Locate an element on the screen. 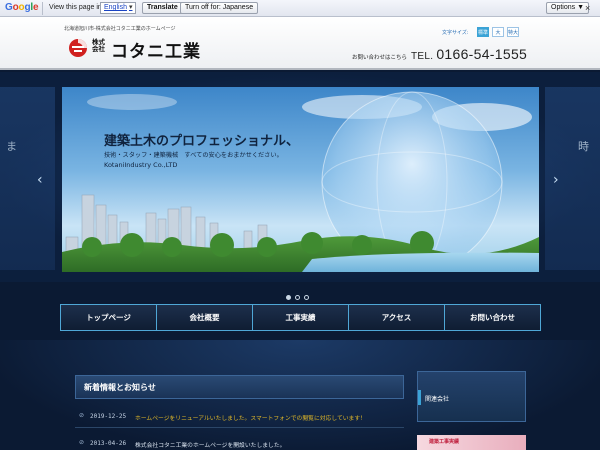 This screenshot has height=450, width=600. news-date: 2019-12-25 is located at coordinates (108, 416).